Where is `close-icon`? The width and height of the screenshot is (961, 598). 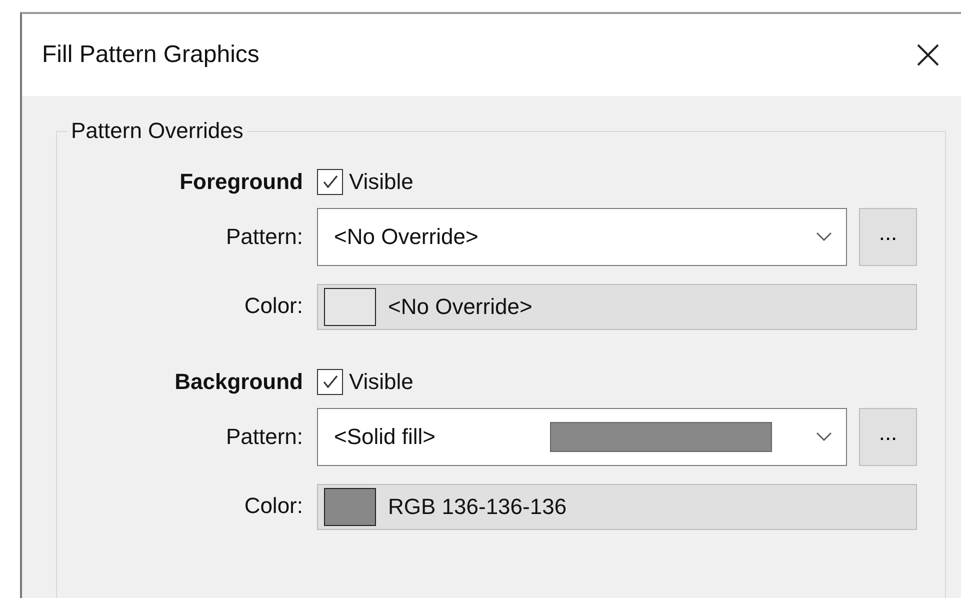
close-icon is located at coordinates (928, 55).